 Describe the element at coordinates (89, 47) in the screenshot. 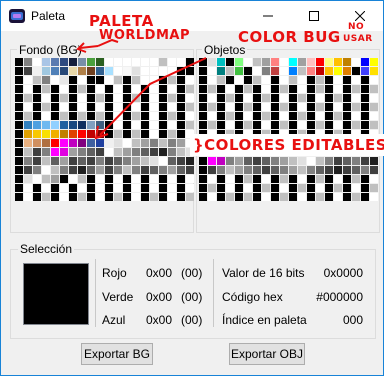

I see `arrow-worldmap-shaft` at that location.